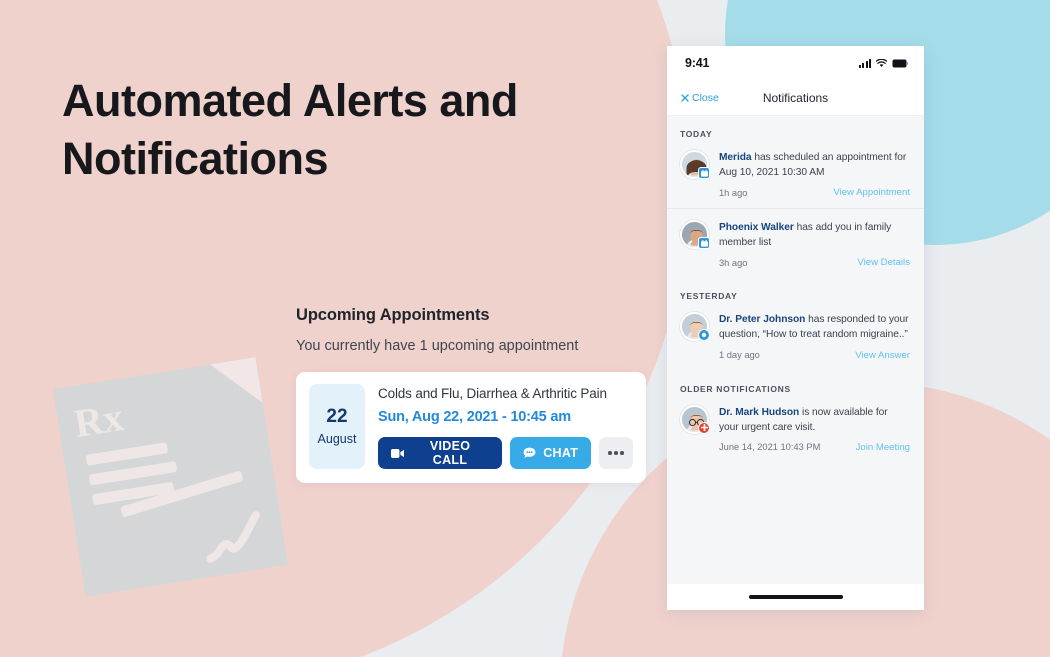 Image resolution: width=1050 pixels, height=657 pixels. What do you see at coordinates (474, 417) in the screenshot?
I see `appointment-datetime: Sun, Aug 22, 2021 - 10:45 am` at bounding box center [474, 417].